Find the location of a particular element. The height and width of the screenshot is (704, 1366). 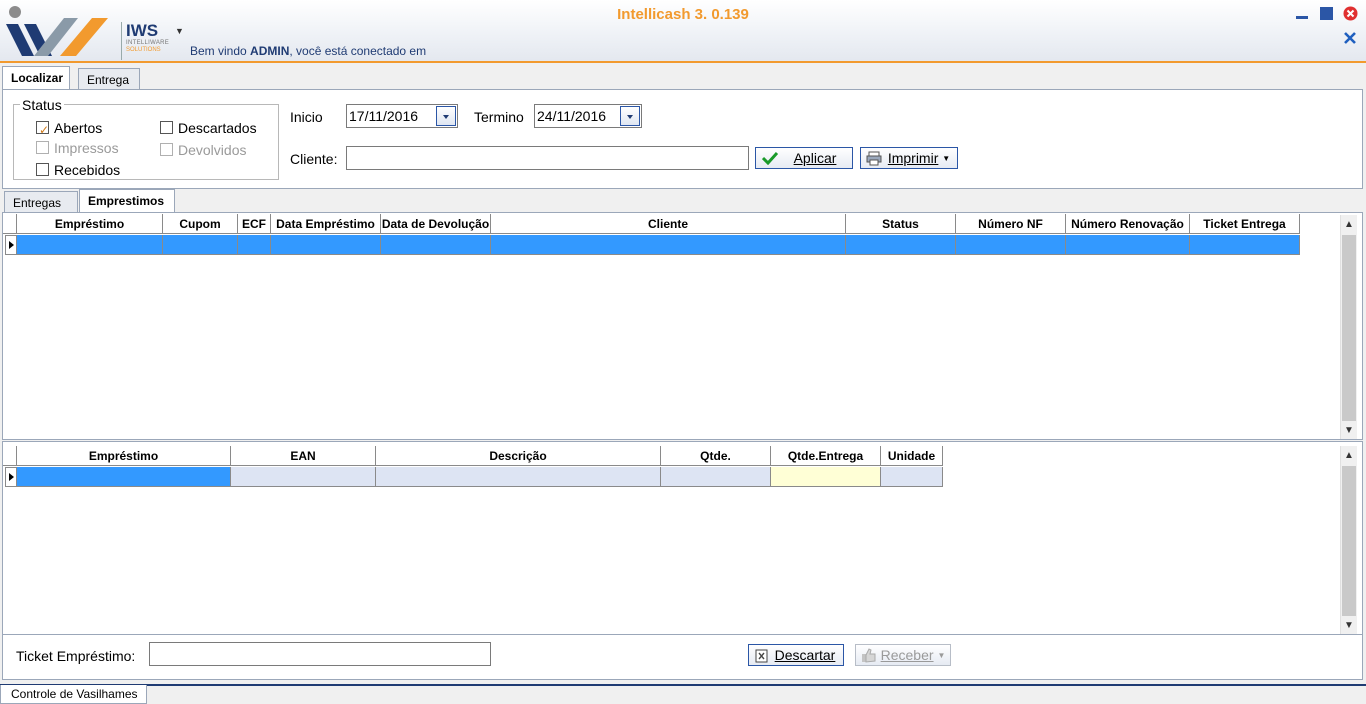

bottom-divider is located at coordinates (683, 685).